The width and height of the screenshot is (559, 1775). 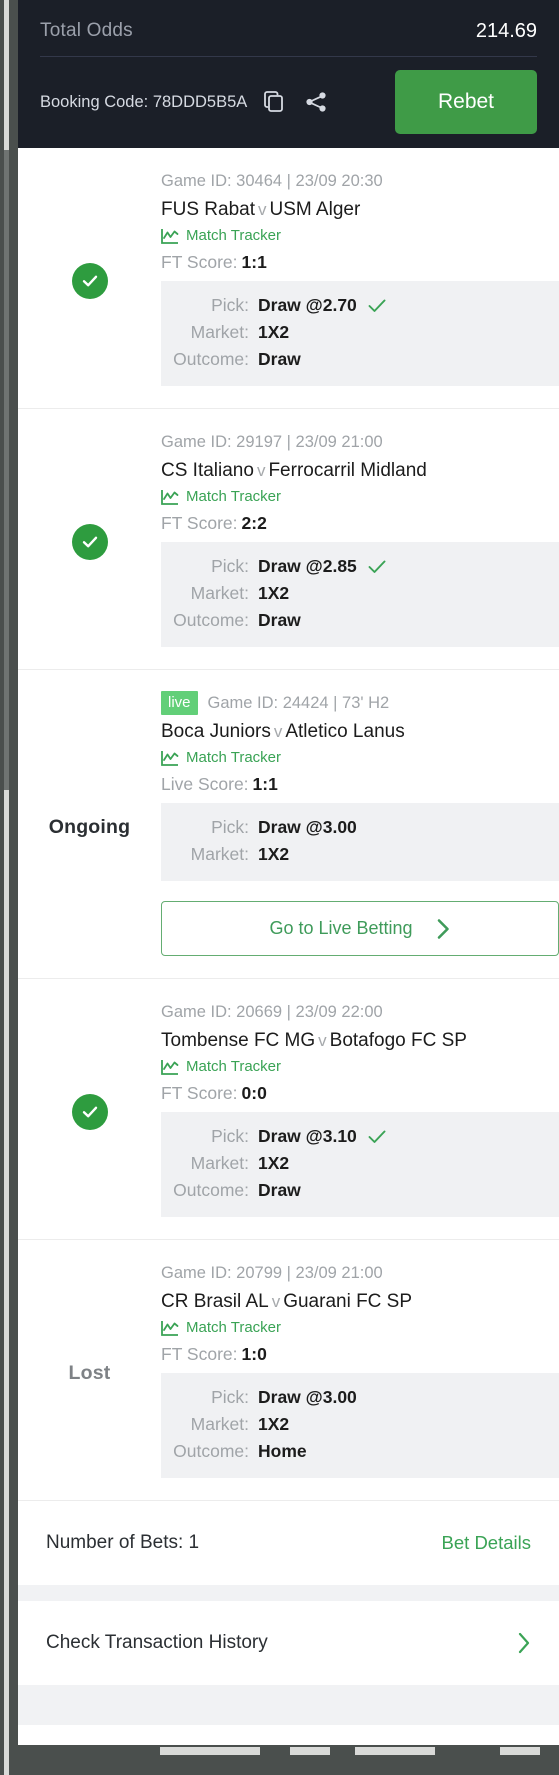 I want to click on pick-box: Pick: Draw @2.70 Market: 1X2 Outcome: Draw, so click(x=360, y=333).